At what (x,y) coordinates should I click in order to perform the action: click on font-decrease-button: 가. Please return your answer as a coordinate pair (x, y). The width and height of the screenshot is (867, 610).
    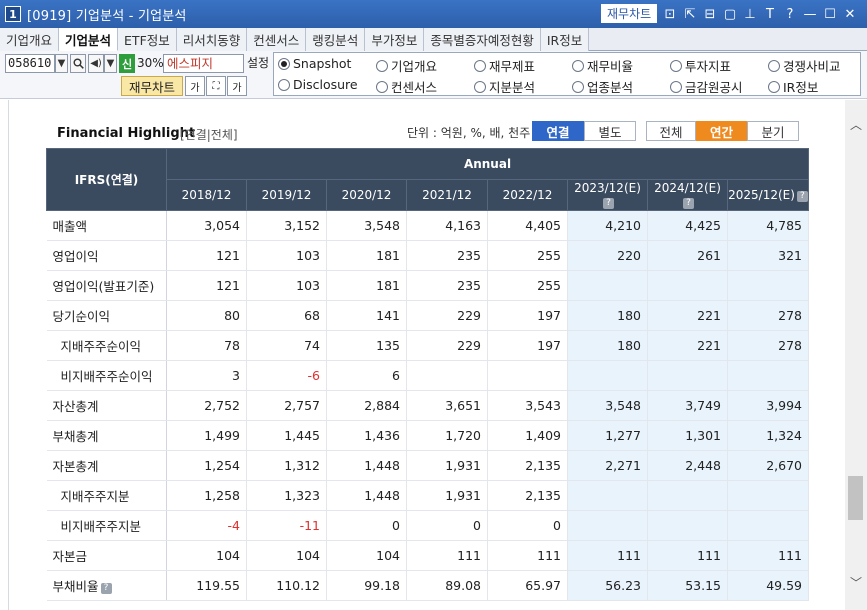
    Looking at the image, I should click on (195, 86).